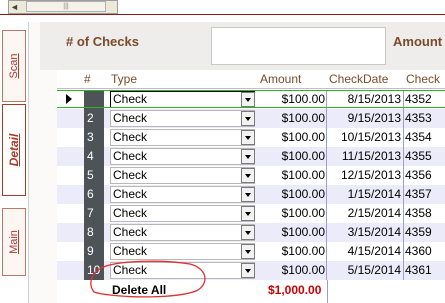 The image size is (445, 303). What do you see at coordinates (364, 118) in the screenshot?
I see `checkdate-cell: 9/15/2013` at bounding box center [364, 118].